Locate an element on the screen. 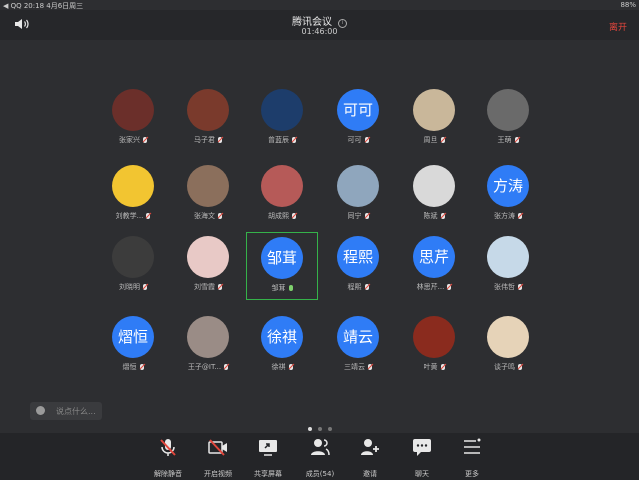 The width and height of the screenshot is (639, 480). participant-tile: 靖云 三靖云 is located at coordinates (358, 346).